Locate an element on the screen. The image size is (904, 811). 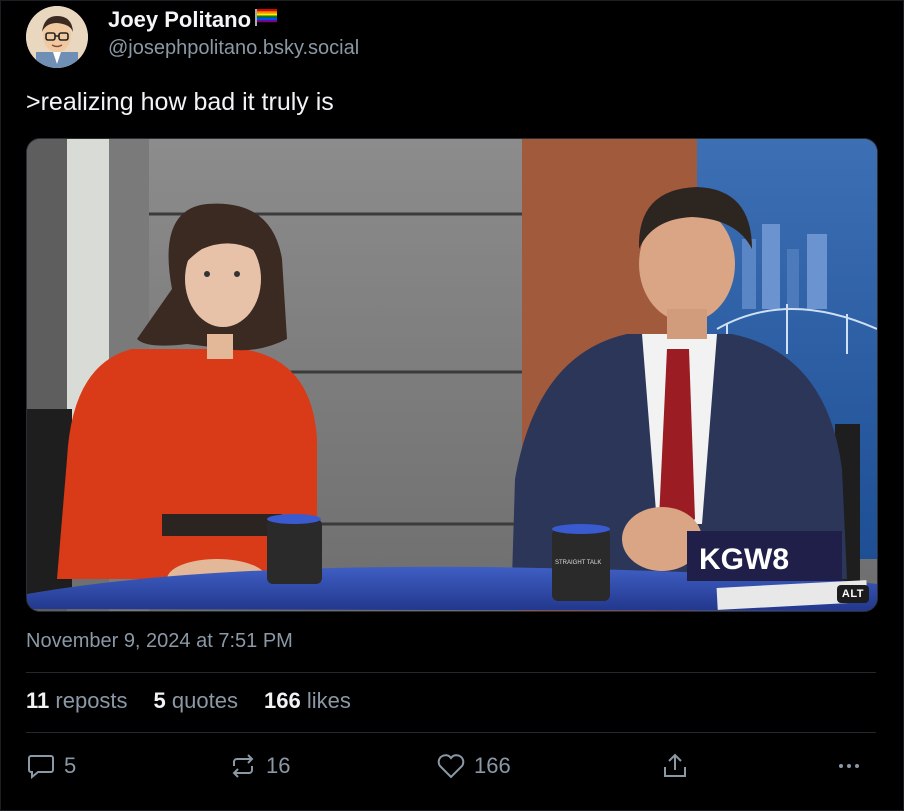
author-name-row: Joey Politano is located at coordinates (193, 20).